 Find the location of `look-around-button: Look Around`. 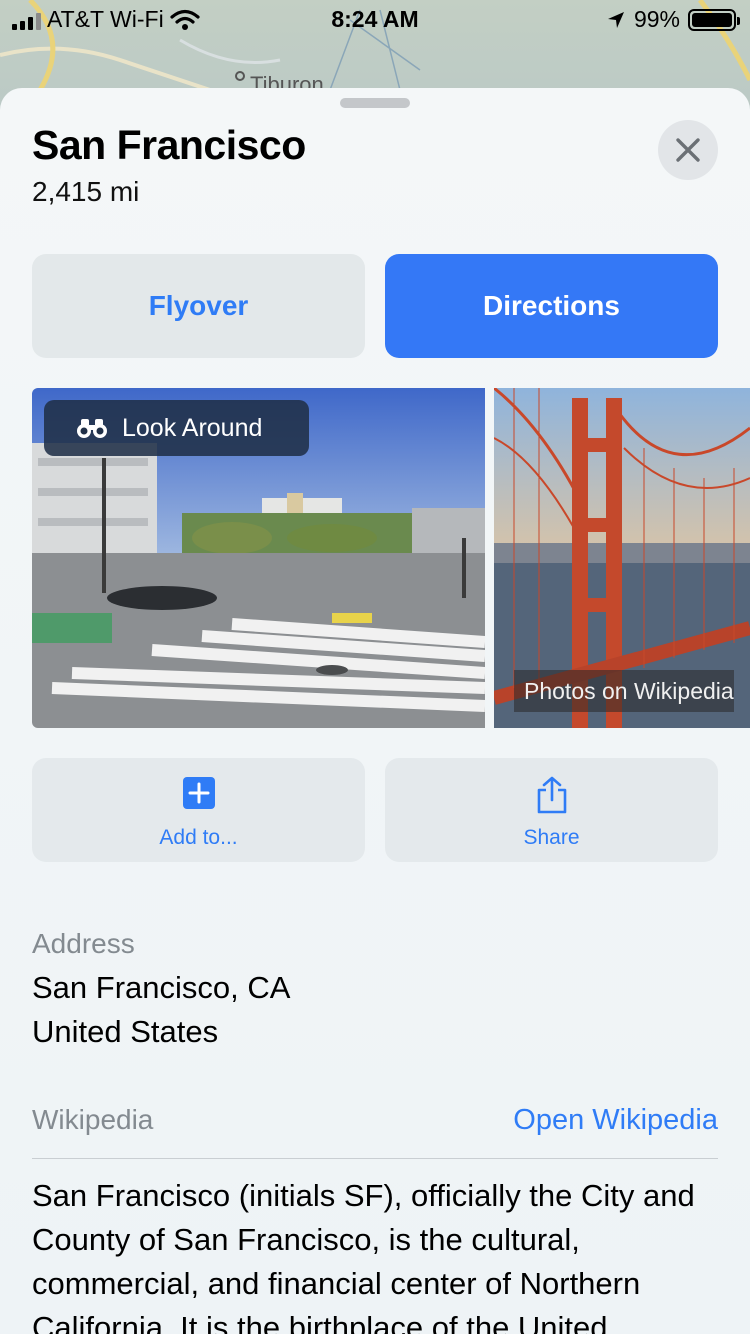

look-around-button: Look Around is located at coordinates (176, 428).